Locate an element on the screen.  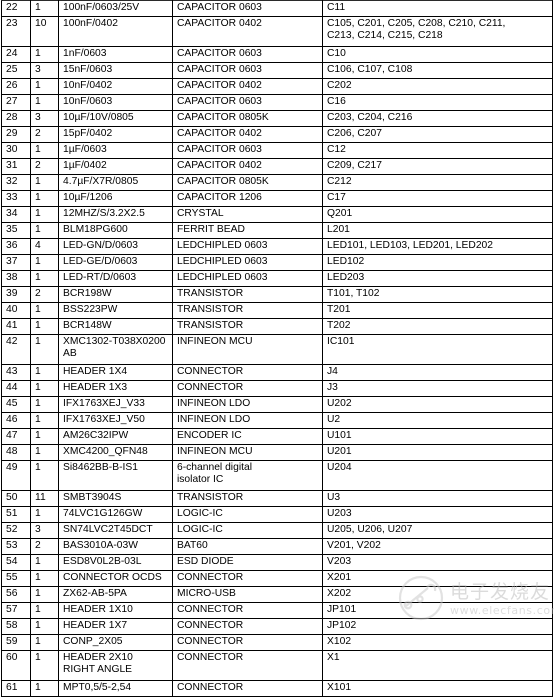
cell-description: BAT60 is located at coordinates (247, 546).